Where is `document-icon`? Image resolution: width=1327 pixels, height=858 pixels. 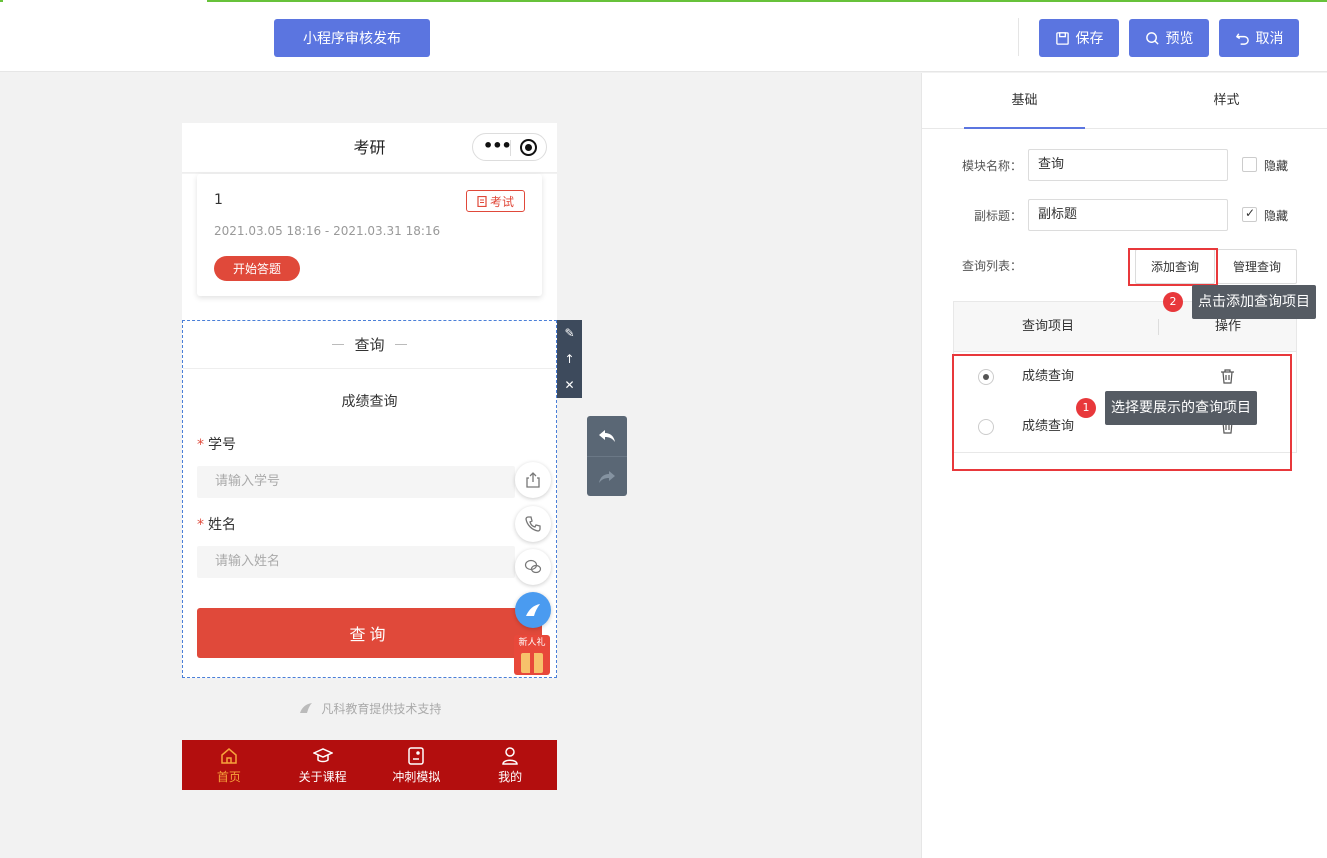 document-icon is located at coordinates (482, 201).